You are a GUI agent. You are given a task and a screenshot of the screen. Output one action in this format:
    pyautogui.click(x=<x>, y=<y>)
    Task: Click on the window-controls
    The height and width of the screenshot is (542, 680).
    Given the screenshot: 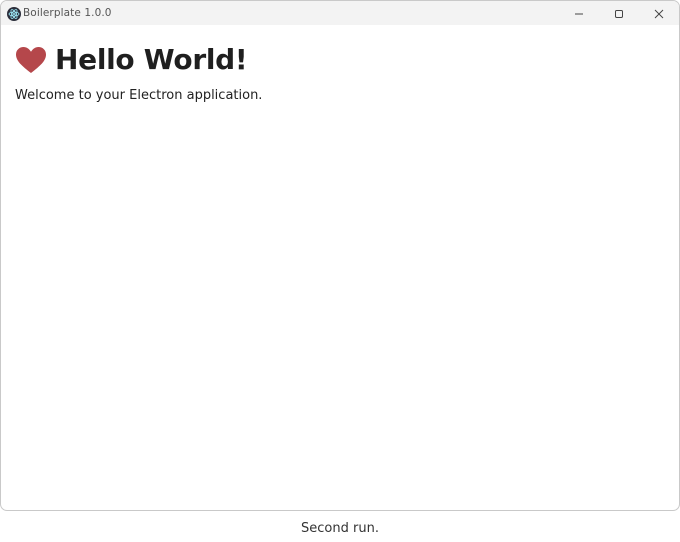 What is the action you would take?
    pyautogui.click(x=619, y=13)
    